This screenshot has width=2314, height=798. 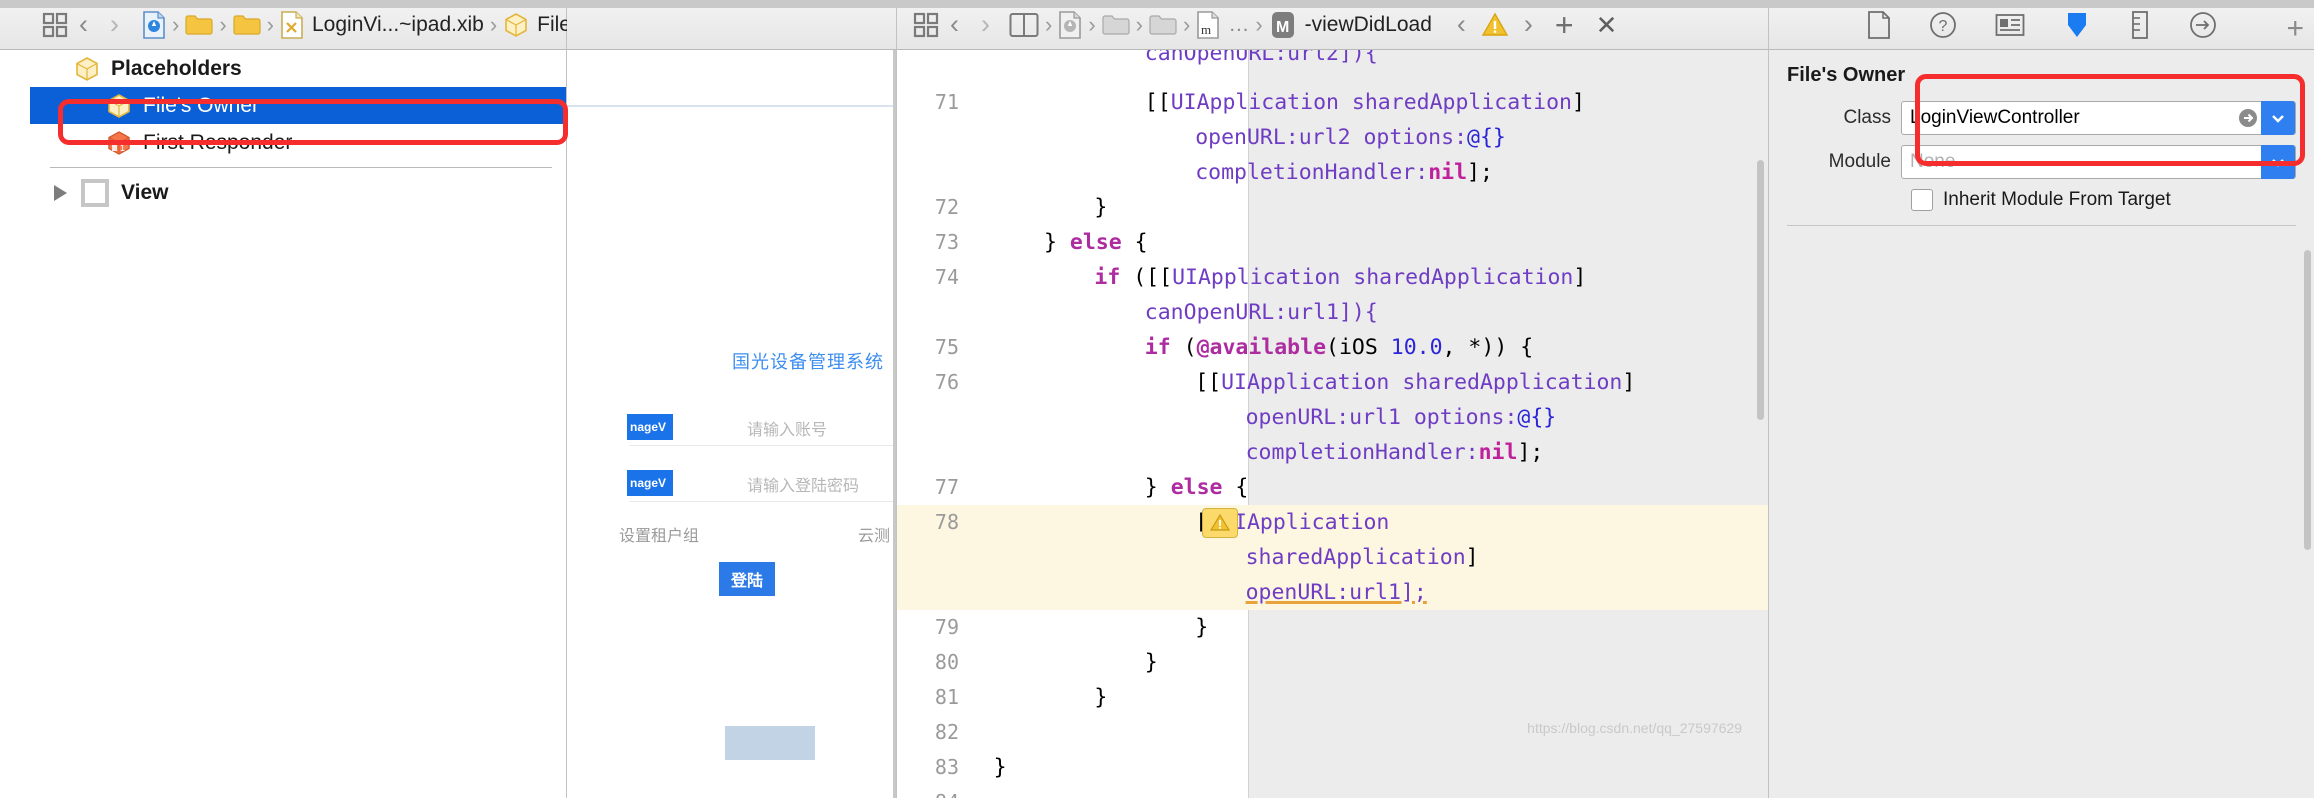 I want to click on code-line: canOpenURL:url1]){, so click(x=1332, y=312).